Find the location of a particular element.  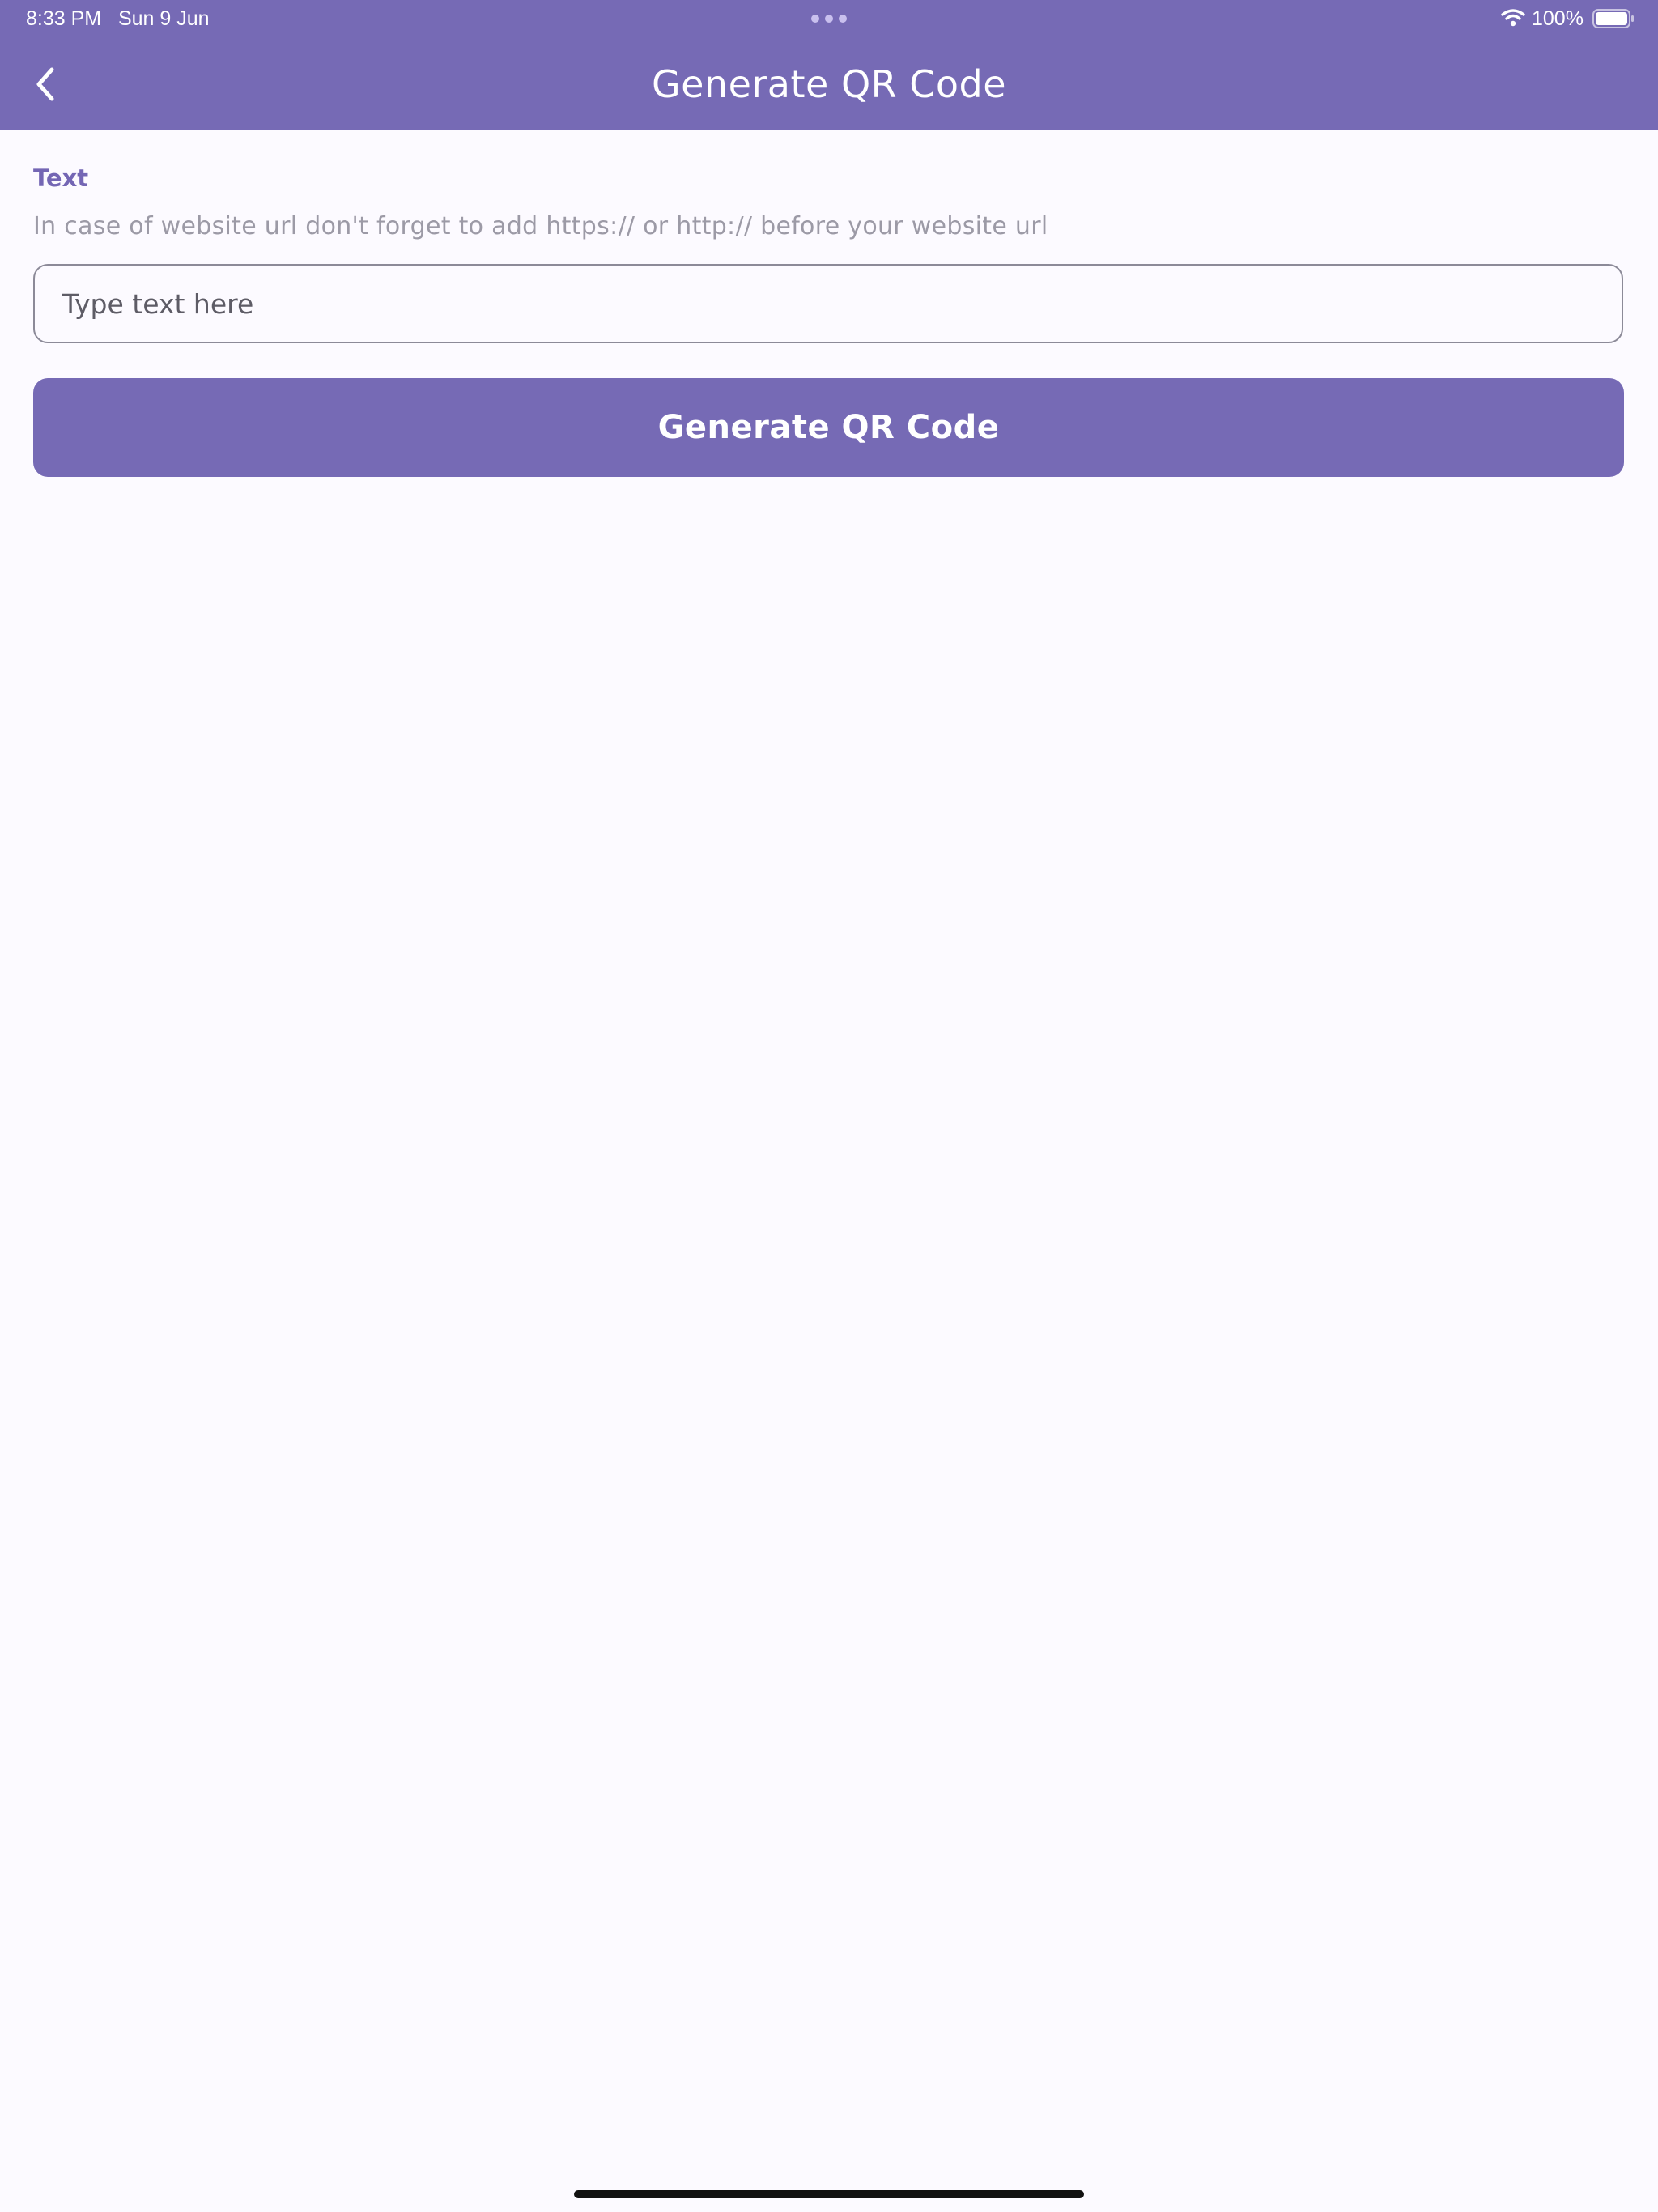

generate-qr-code-button: Generate QR Code is located at coordinates (828, 428).